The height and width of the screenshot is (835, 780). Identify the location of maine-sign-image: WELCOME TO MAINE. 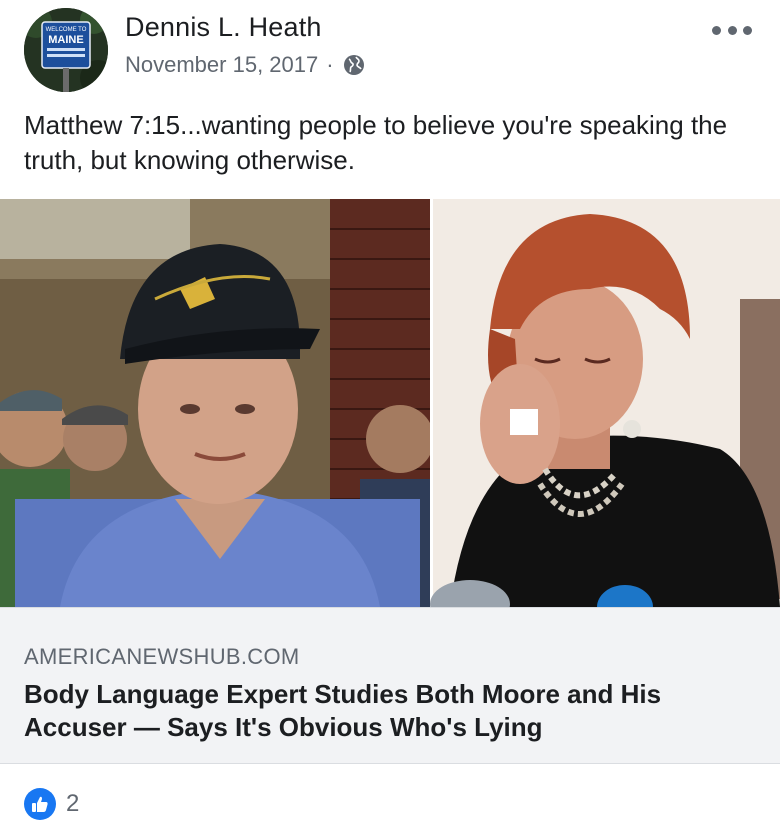
(66, 50).